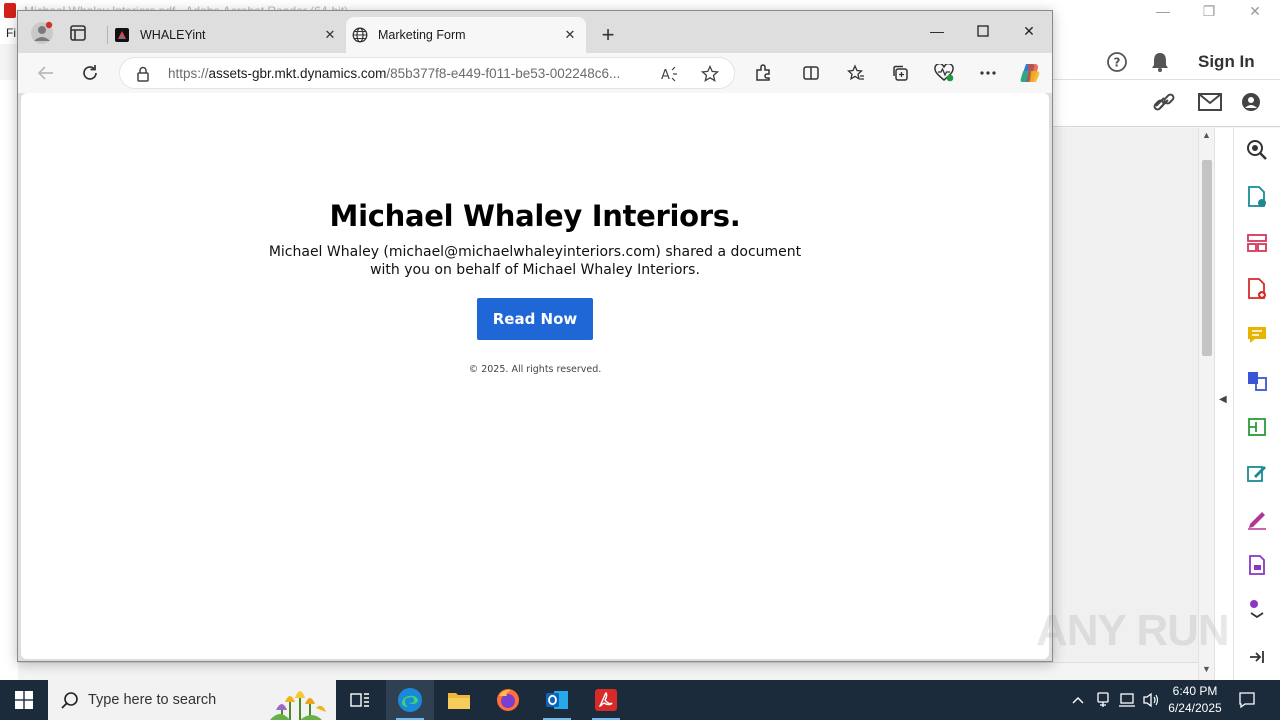  I want to click on link-icon, so click(1165, 105).